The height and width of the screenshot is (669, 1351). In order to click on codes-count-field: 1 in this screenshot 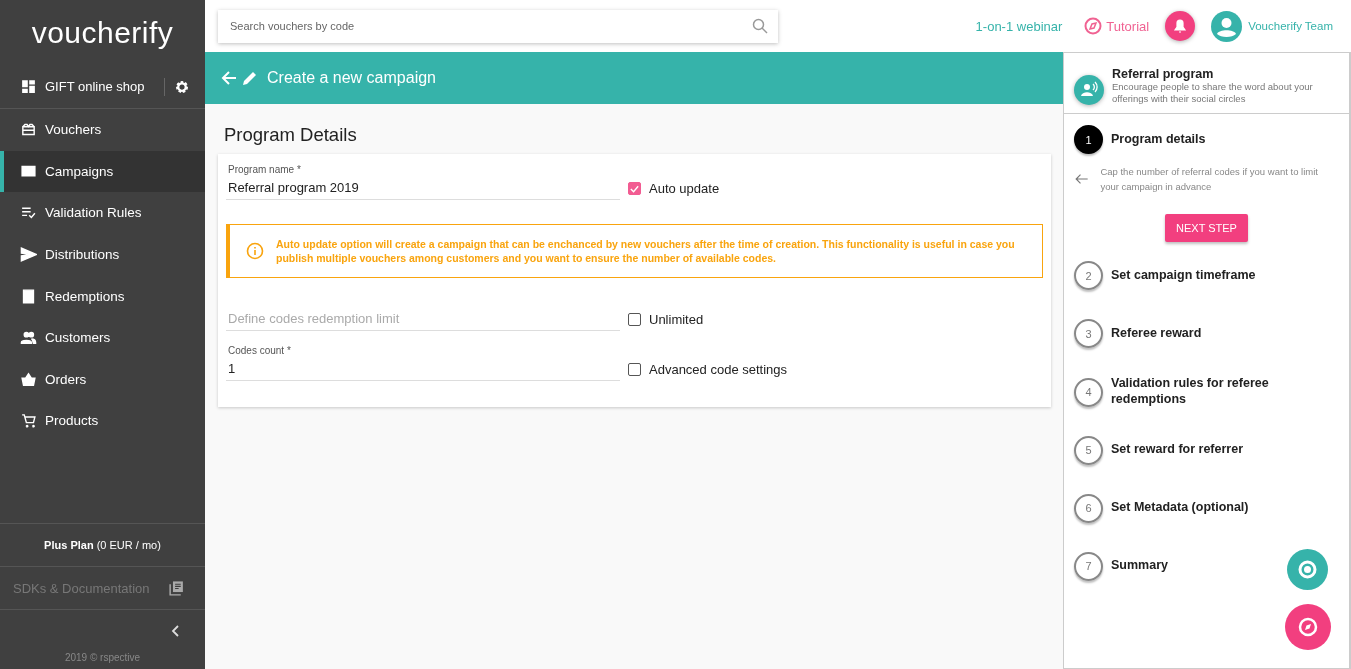, I will do `click(423, 369)`.